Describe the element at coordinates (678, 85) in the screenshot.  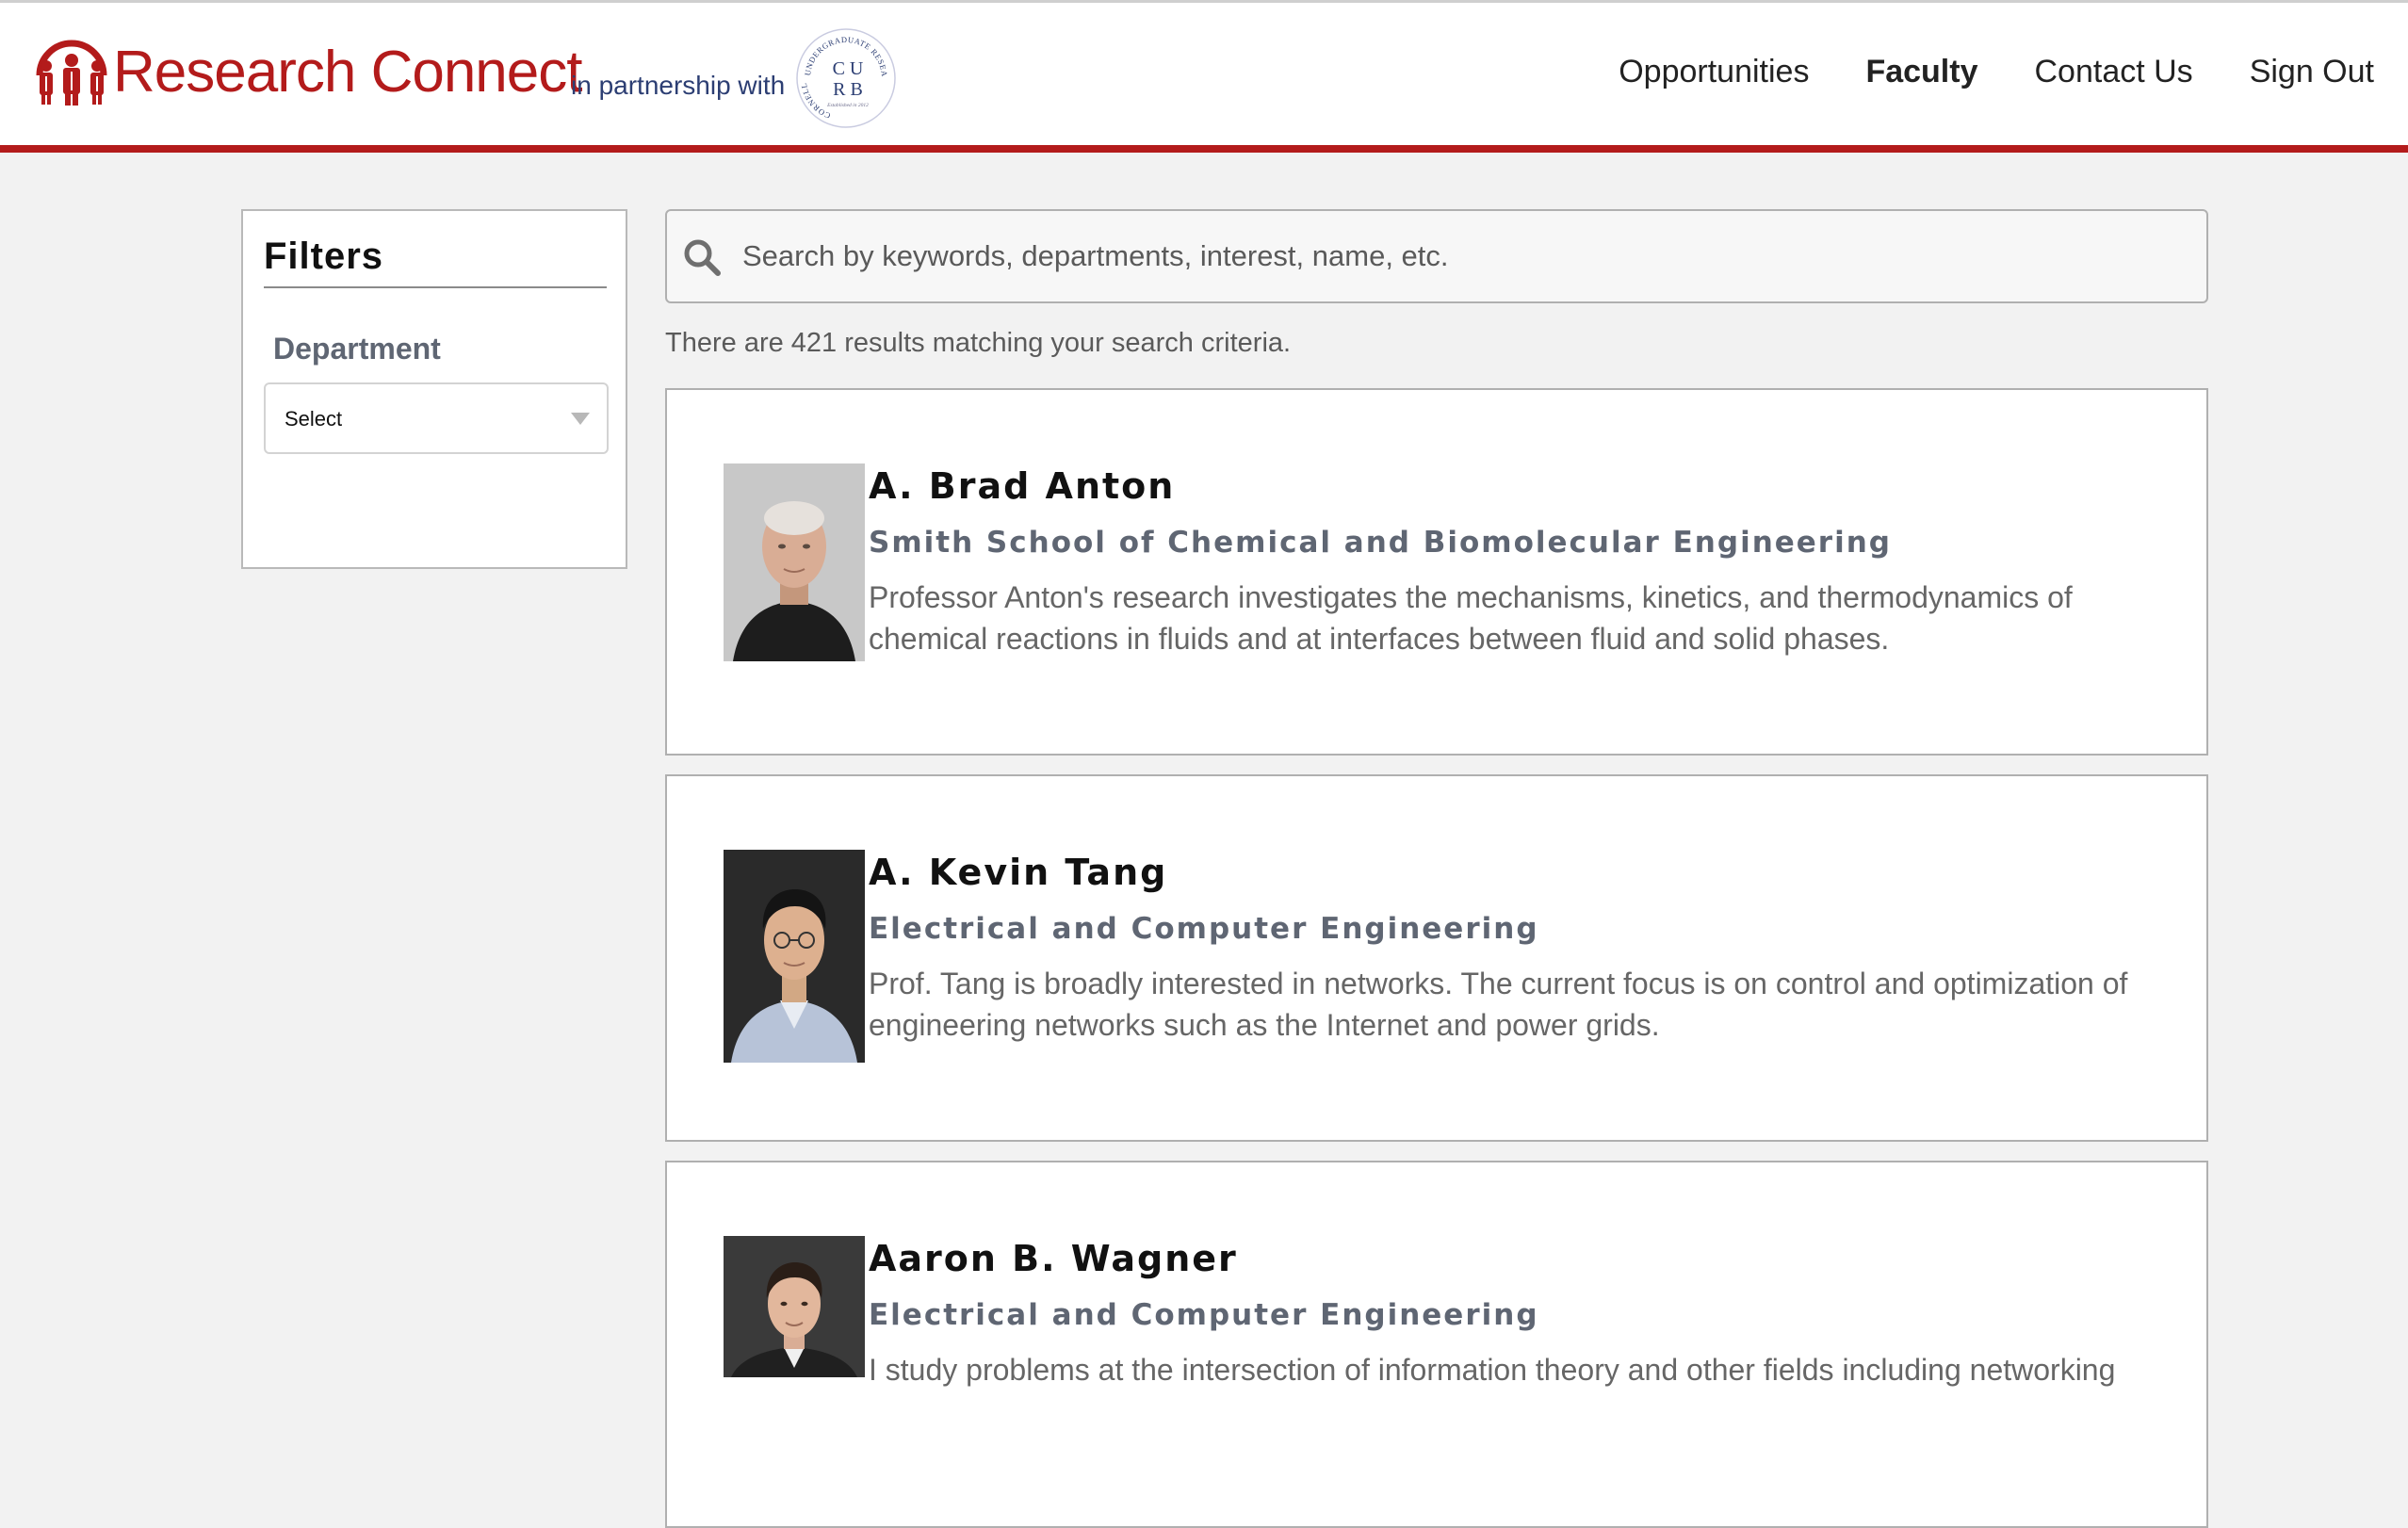
I see `partnership-text: in partnership with` at that location.